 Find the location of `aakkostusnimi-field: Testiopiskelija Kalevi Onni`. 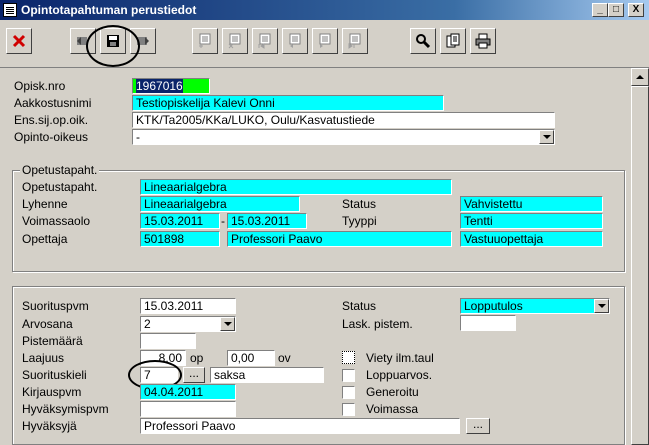

aakkostusnimi-field: Testiopiskelija Kalevi Onni is located at coordinates (288, 103).